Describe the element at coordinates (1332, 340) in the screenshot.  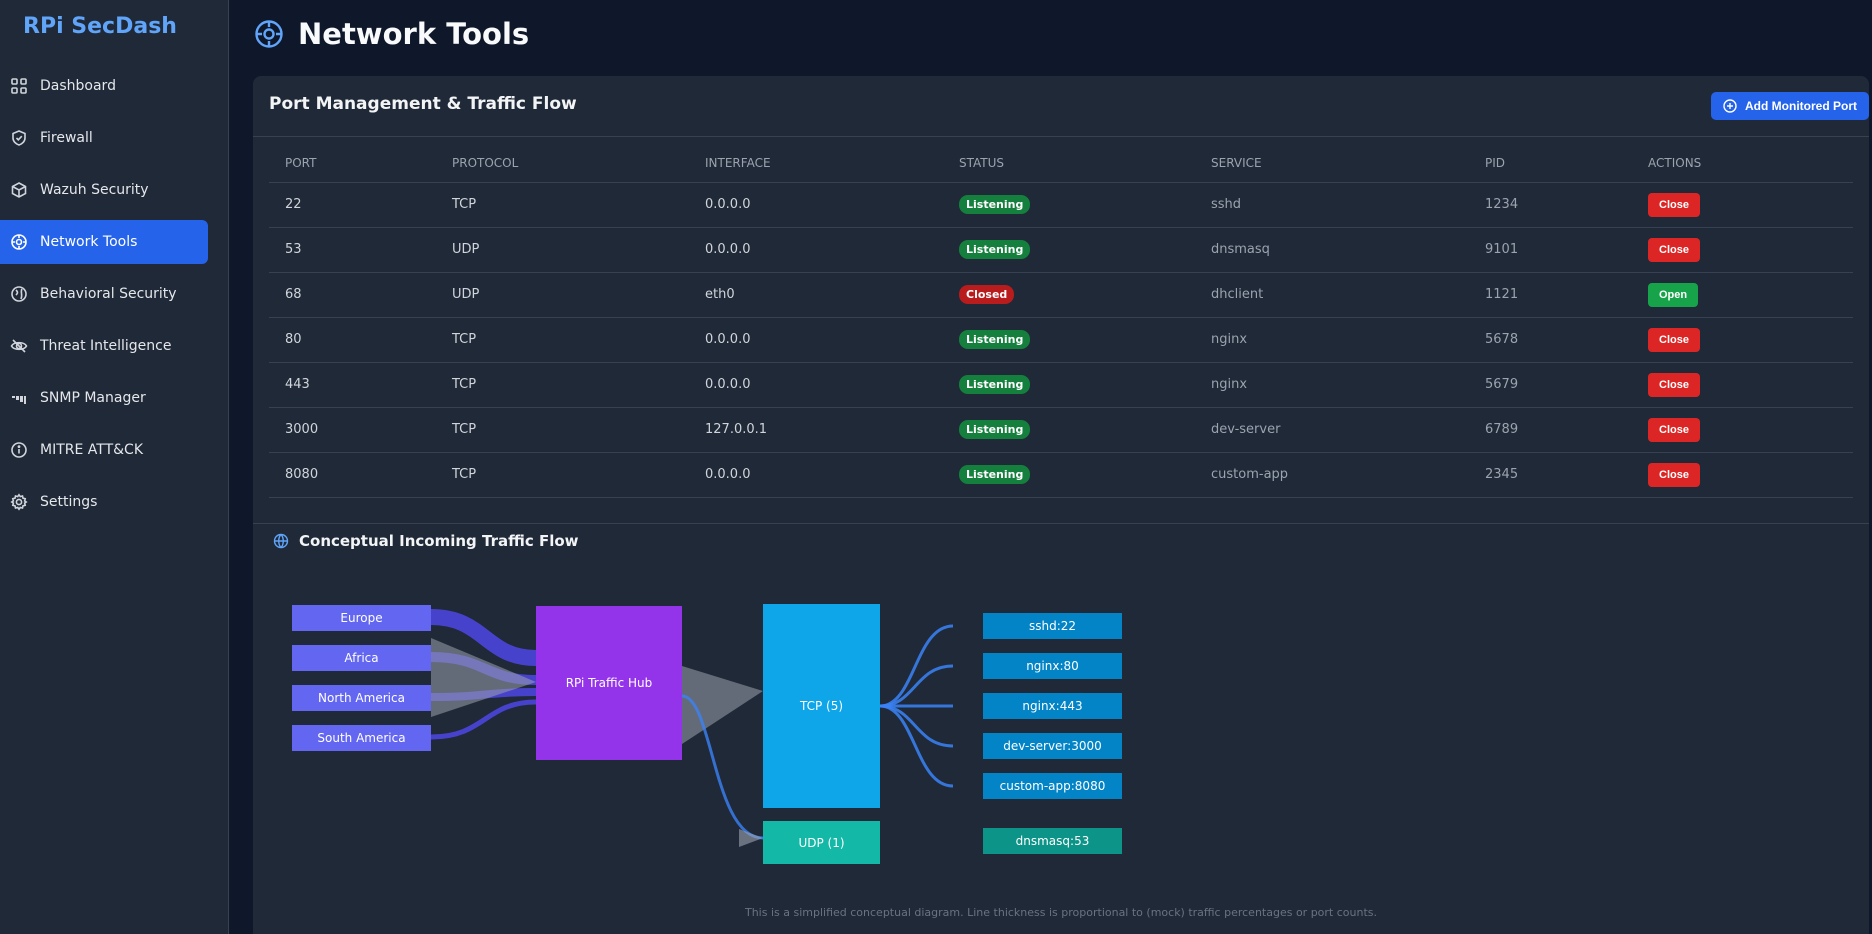
I see `service-cell: nginx` at that location.